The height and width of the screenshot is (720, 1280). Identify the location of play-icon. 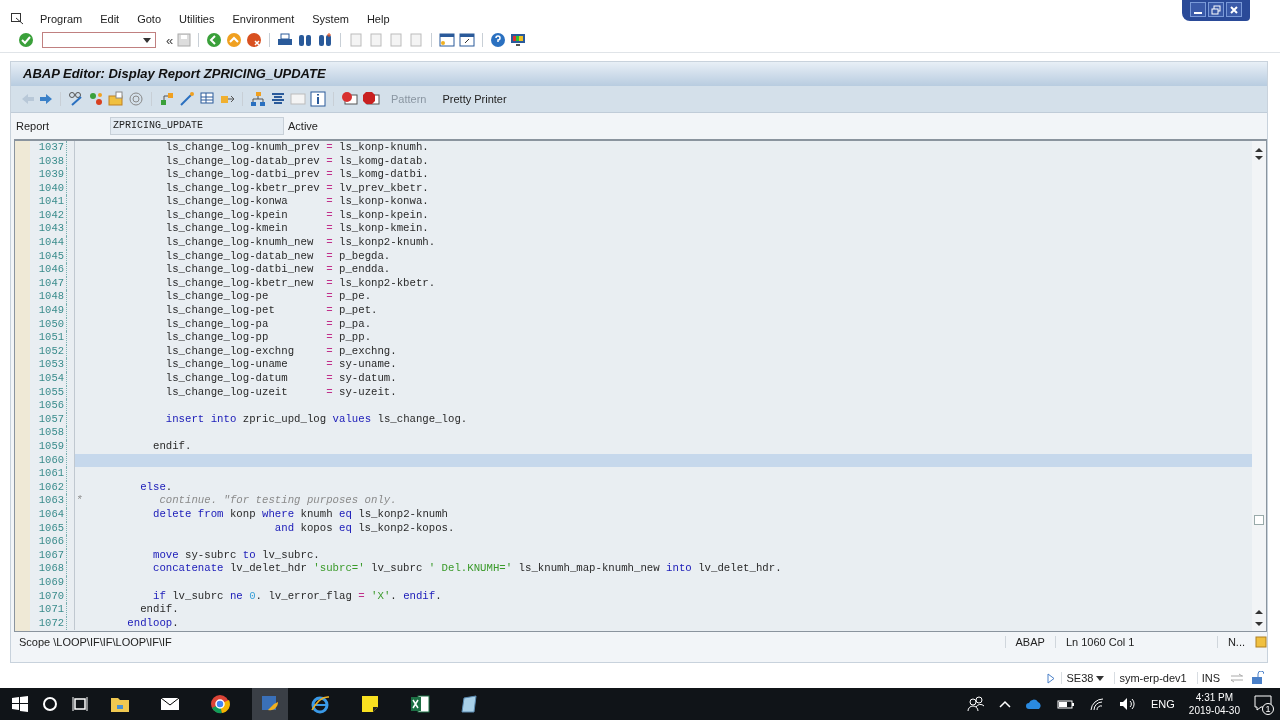
(1051, 678).